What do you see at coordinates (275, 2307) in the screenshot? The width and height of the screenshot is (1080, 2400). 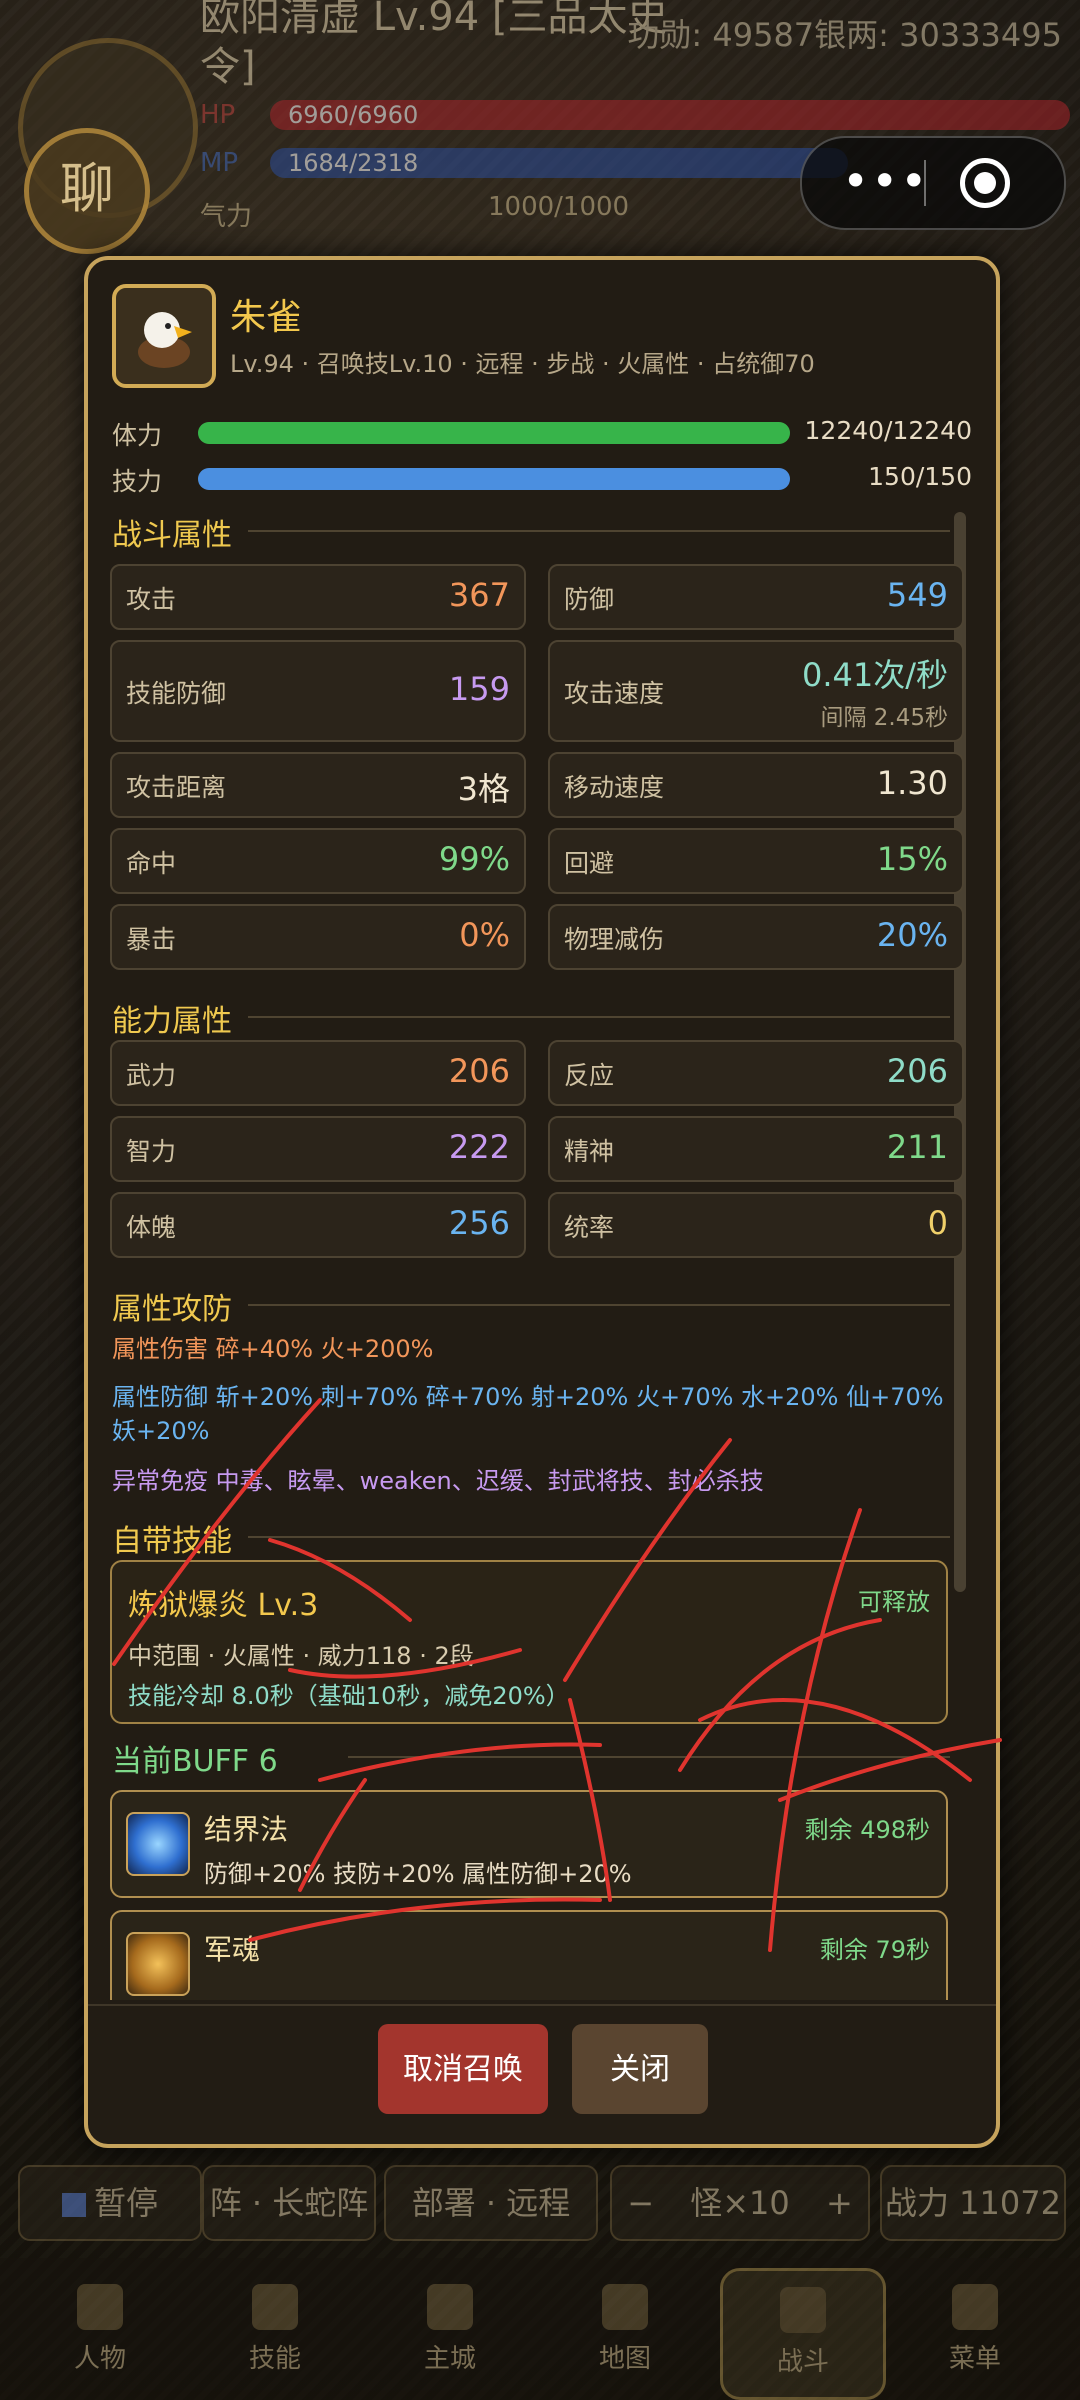 I see `scroll-icon` at bounding box center [275, 2307].